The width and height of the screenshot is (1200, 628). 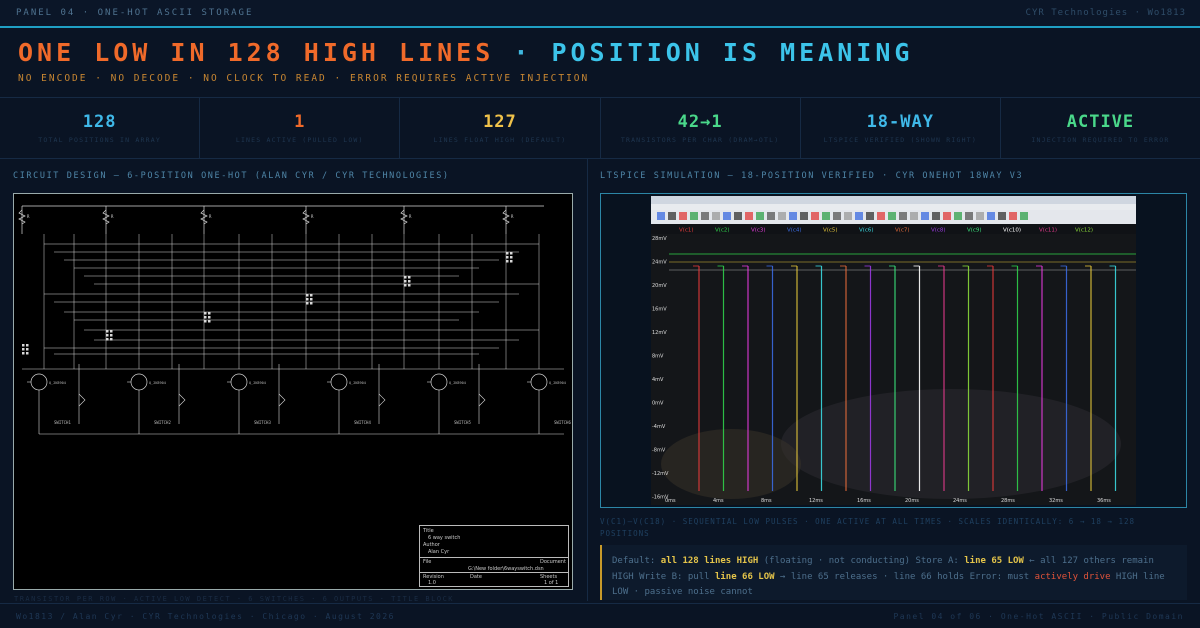 What do you see at coordinates (938, 231) in the screenshot?
I see `trace-label: V(c8)` at bounding box center [938, 231].